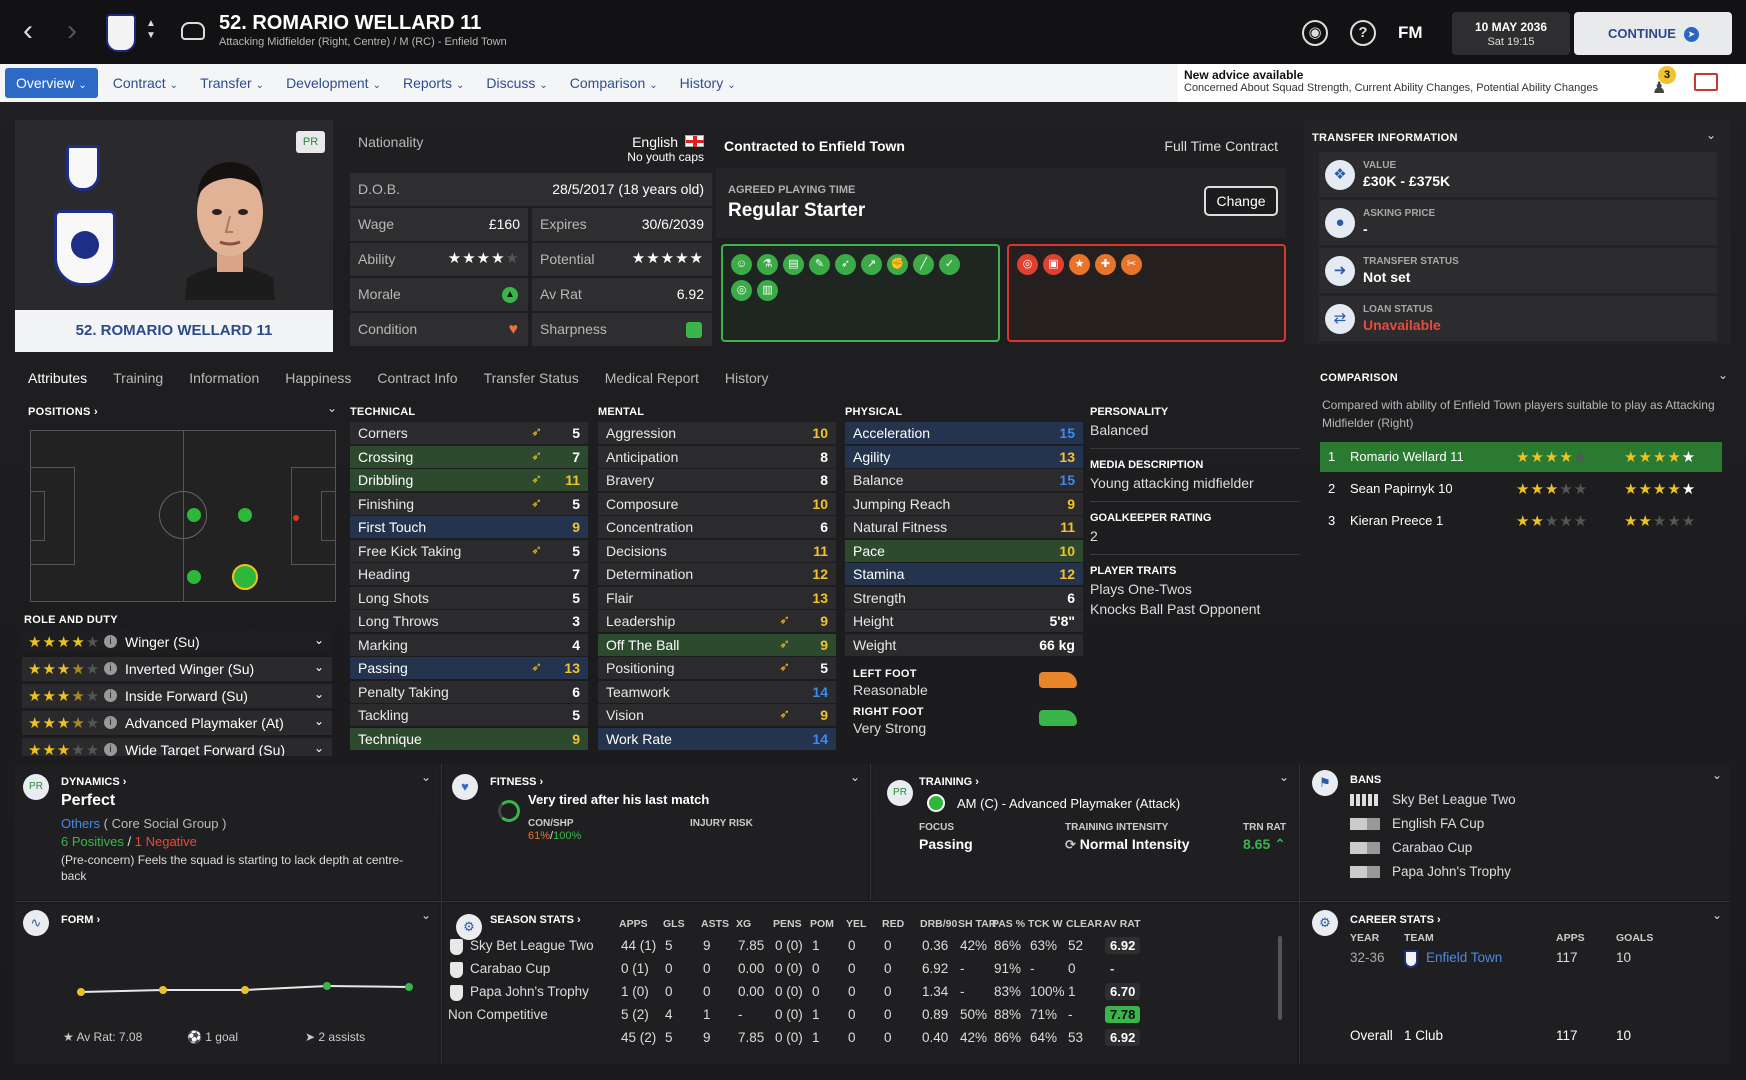  Describe the element at coordinates (747, 377) in the screenshot. I see `tab-history: History` at that location.